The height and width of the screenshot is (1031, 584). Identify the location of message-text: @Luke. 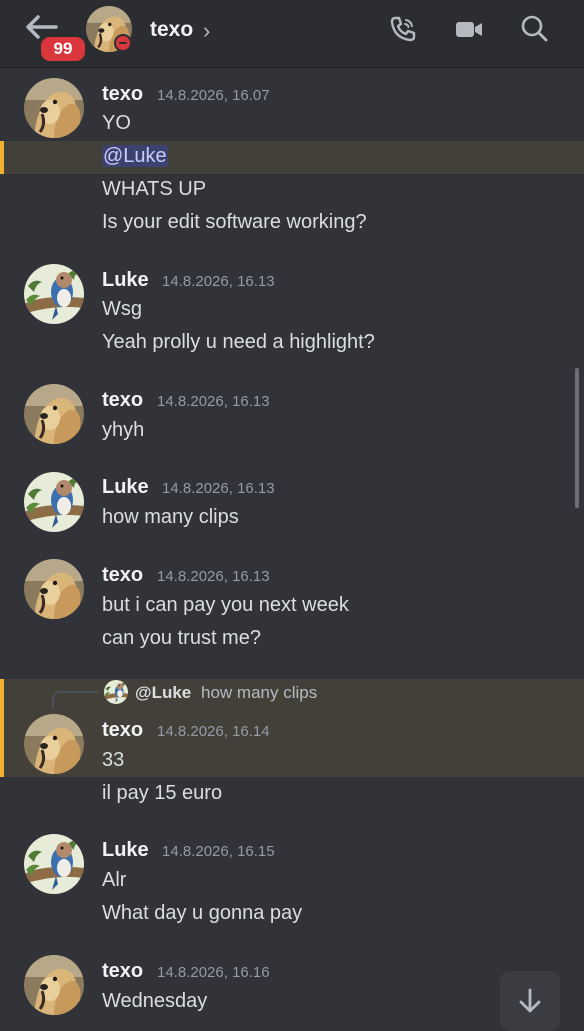
(135, 156).